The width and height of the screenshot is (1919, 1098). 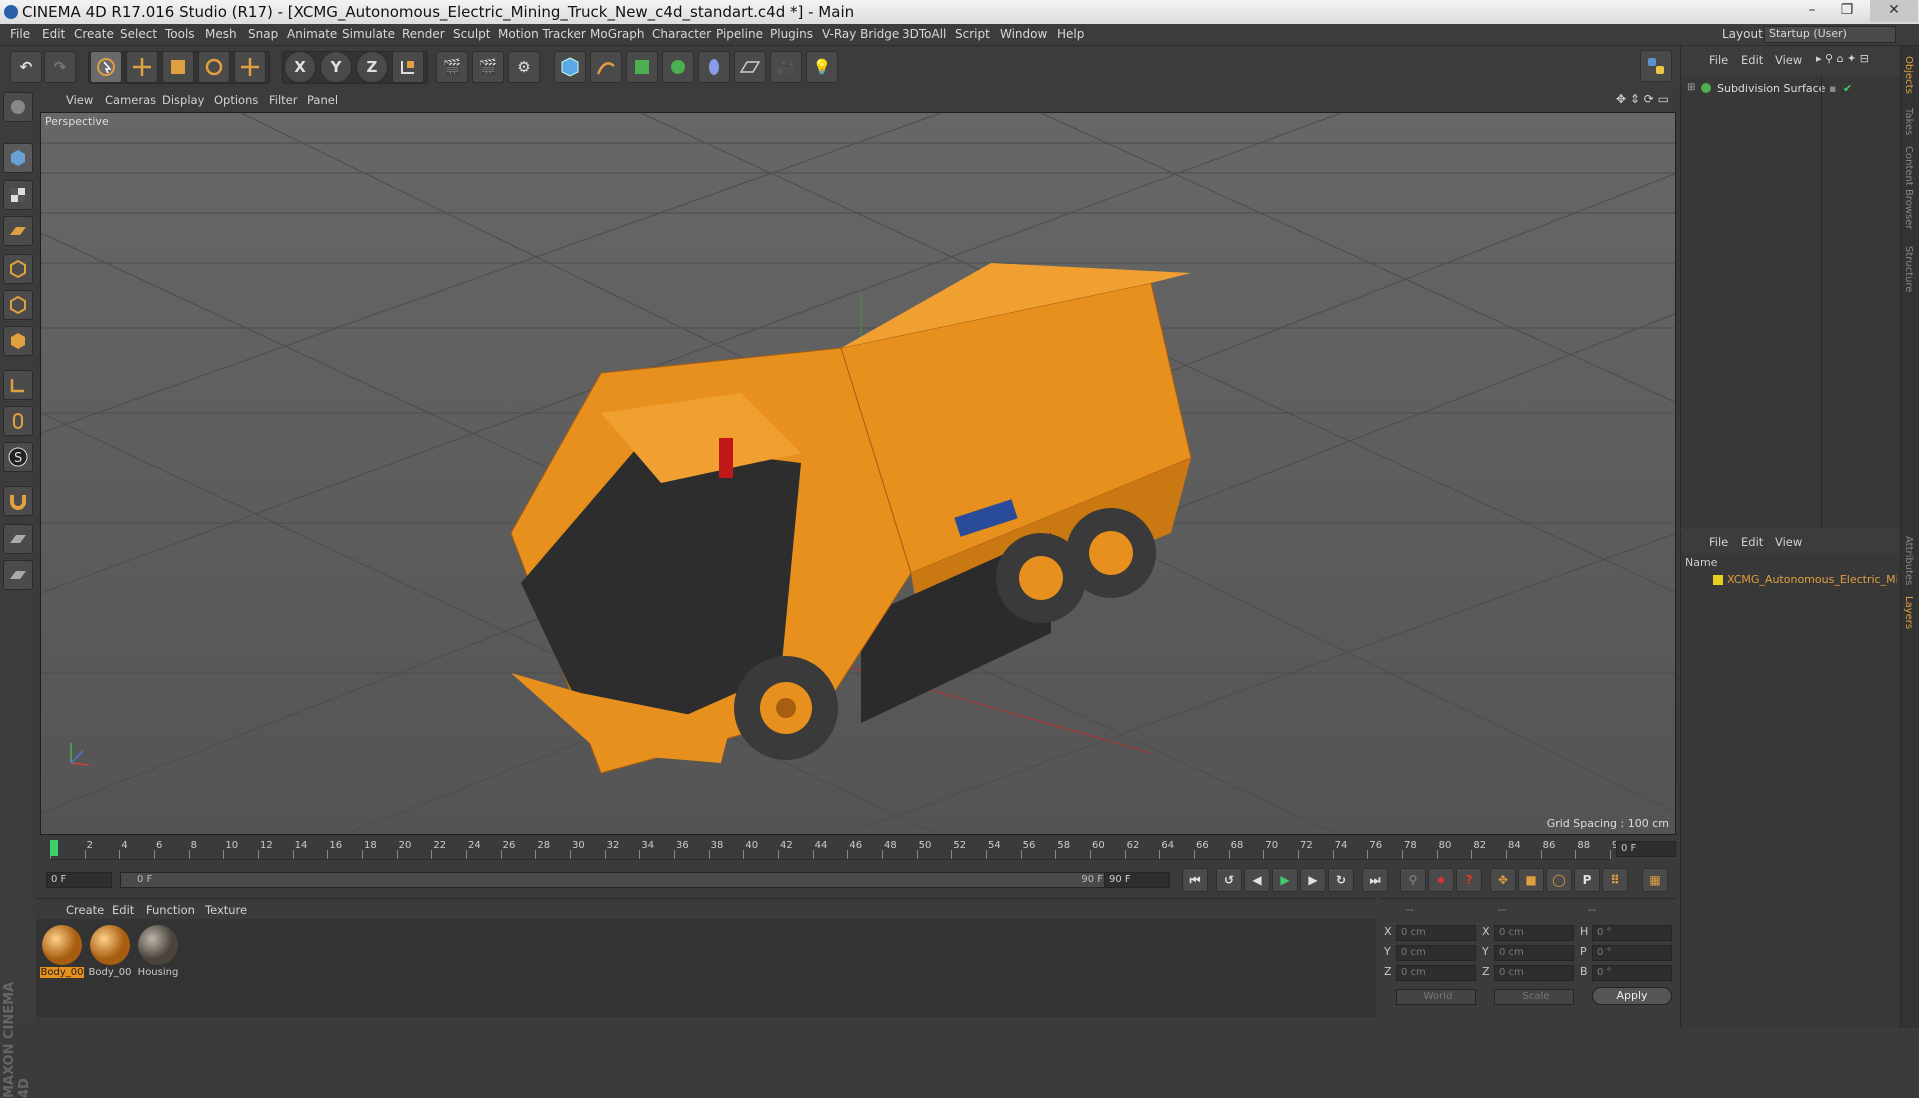 What do you see at coordinates (1656, 66) in the screenshot?
I see `python-icon` at bounding box center [1656, 66].